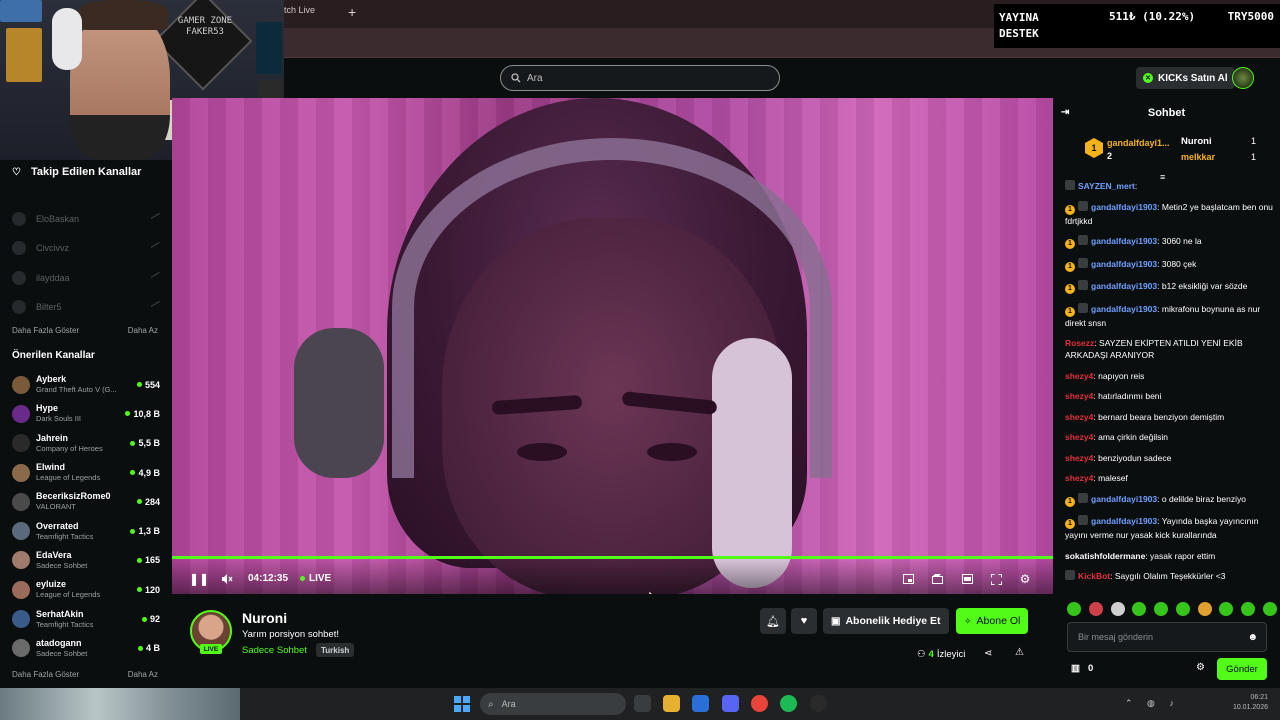 The height and width of the screenshot is (720, 1280). I want to click on recommended-channel-item: Jahrein Company of Heroes 5,5 B, so click(86, 443).